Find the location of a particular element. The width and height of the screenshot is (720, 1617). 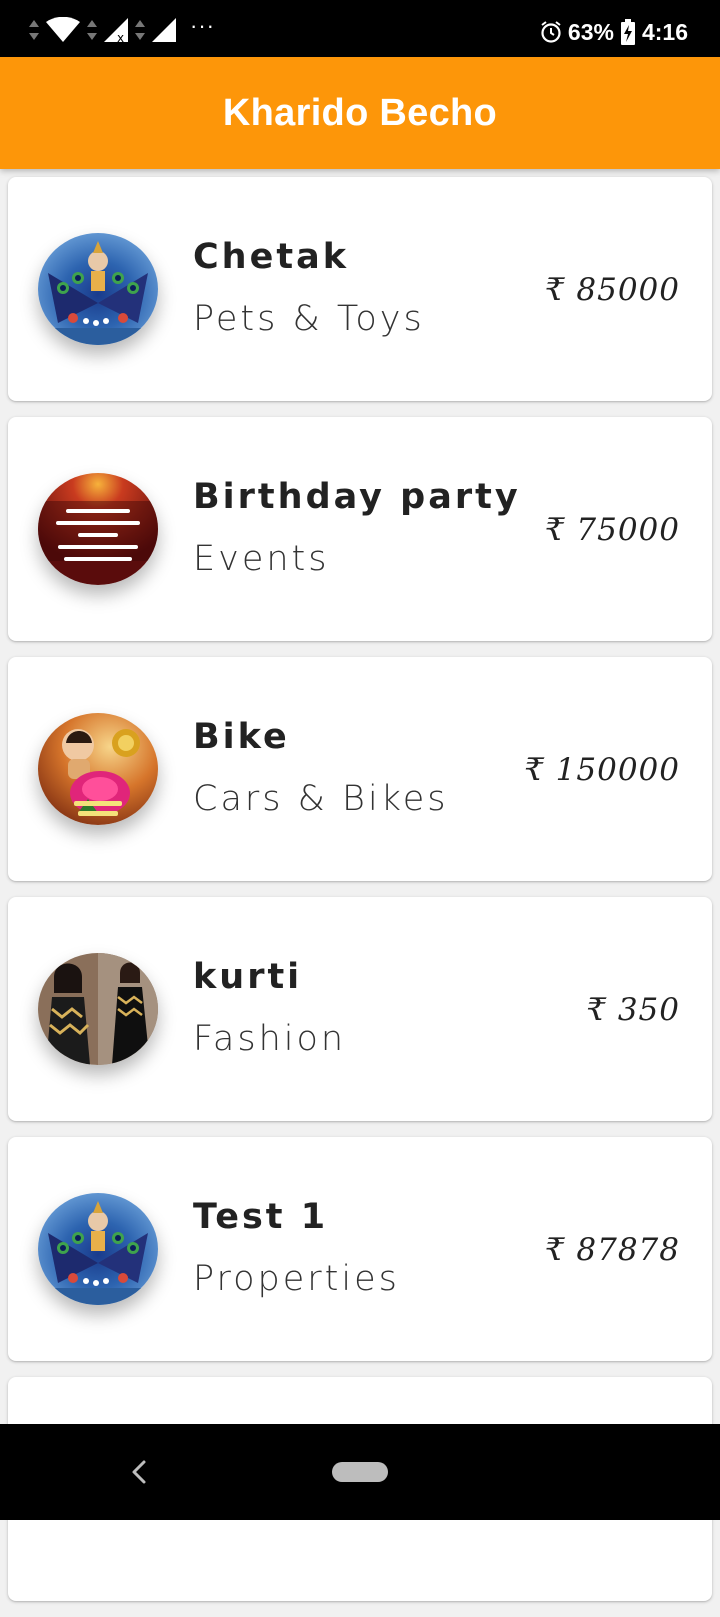

item-title: Test 1 is located at coordinates (261, 1217).